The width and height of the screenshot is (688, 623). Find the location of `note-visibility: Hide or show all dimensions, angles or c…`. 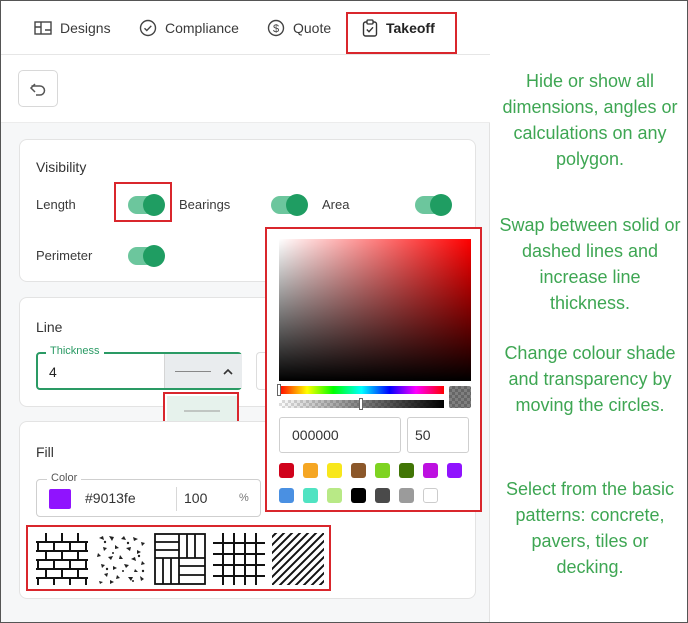

note-visibility: Hide or show all dimensions, angles or c… is located at coordinates (590, 120).